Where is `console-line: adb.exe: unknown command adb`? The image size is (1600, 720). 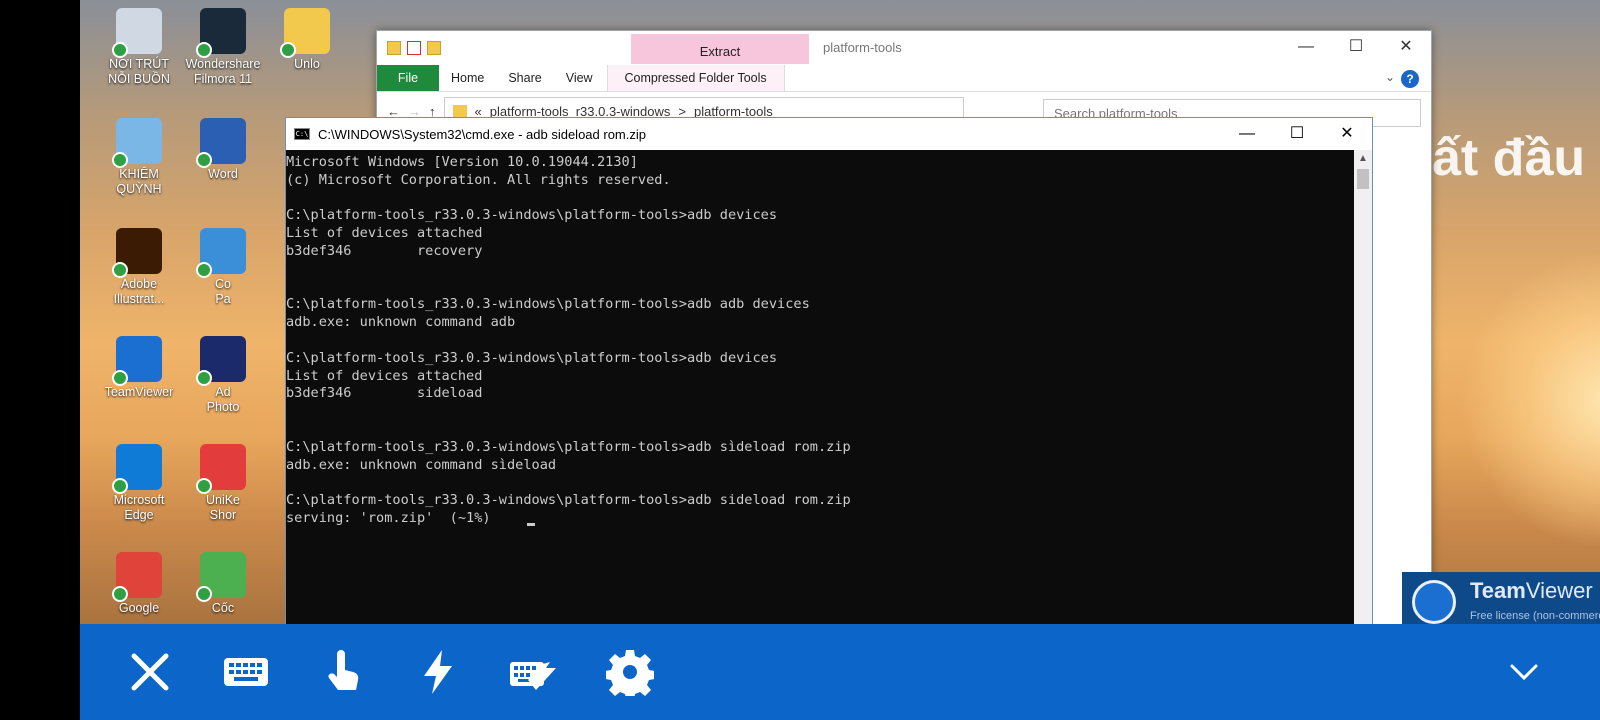 console-line: adb.exe: unknown command adb is located at coordinates (401, 322).